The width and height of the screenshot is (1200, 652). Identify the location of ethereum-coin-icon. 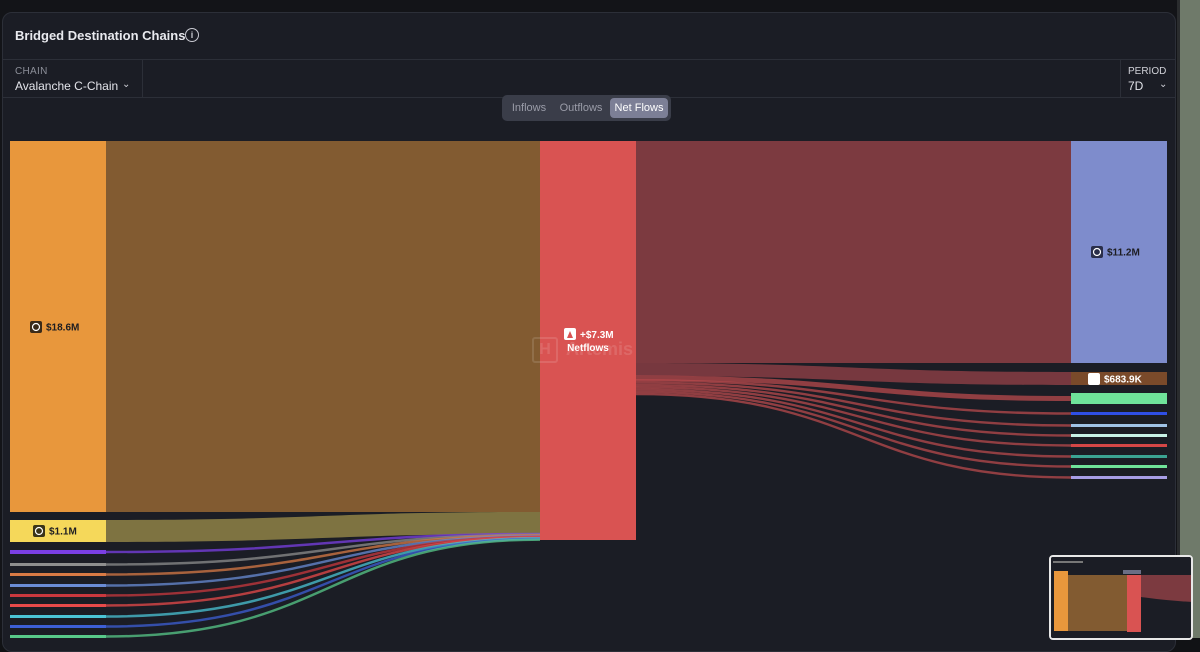
(1097, 252).